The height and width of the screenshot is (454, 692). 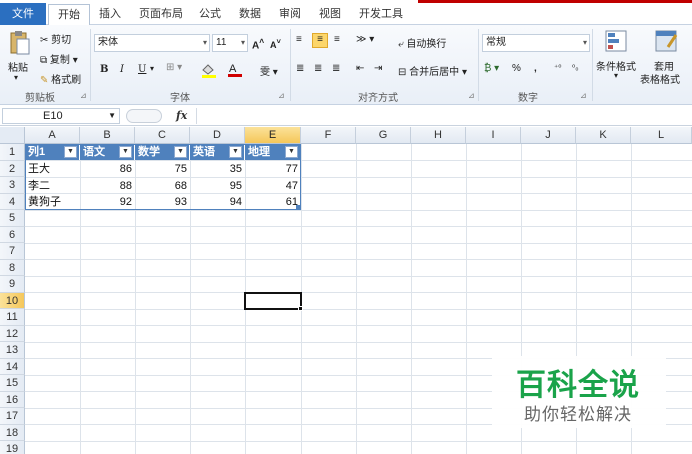 What do you see at coordinates (300, 308) in the screenshot?
I see `fill-handle` at bounding box center [300, 308].